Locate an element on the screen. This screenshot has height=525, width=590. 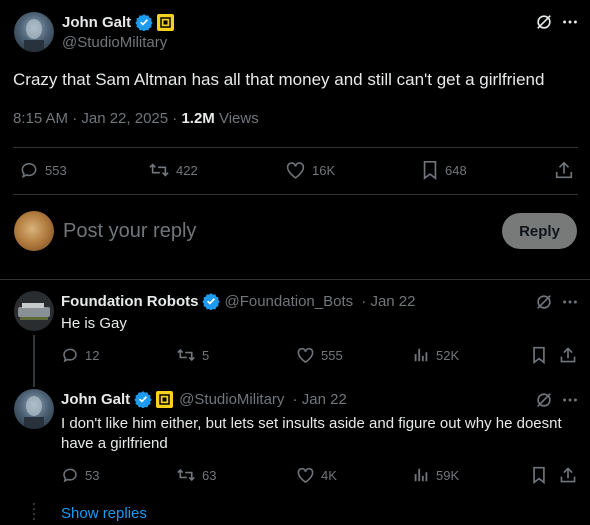
like-button: 16K is located at coordinates (310, 170).